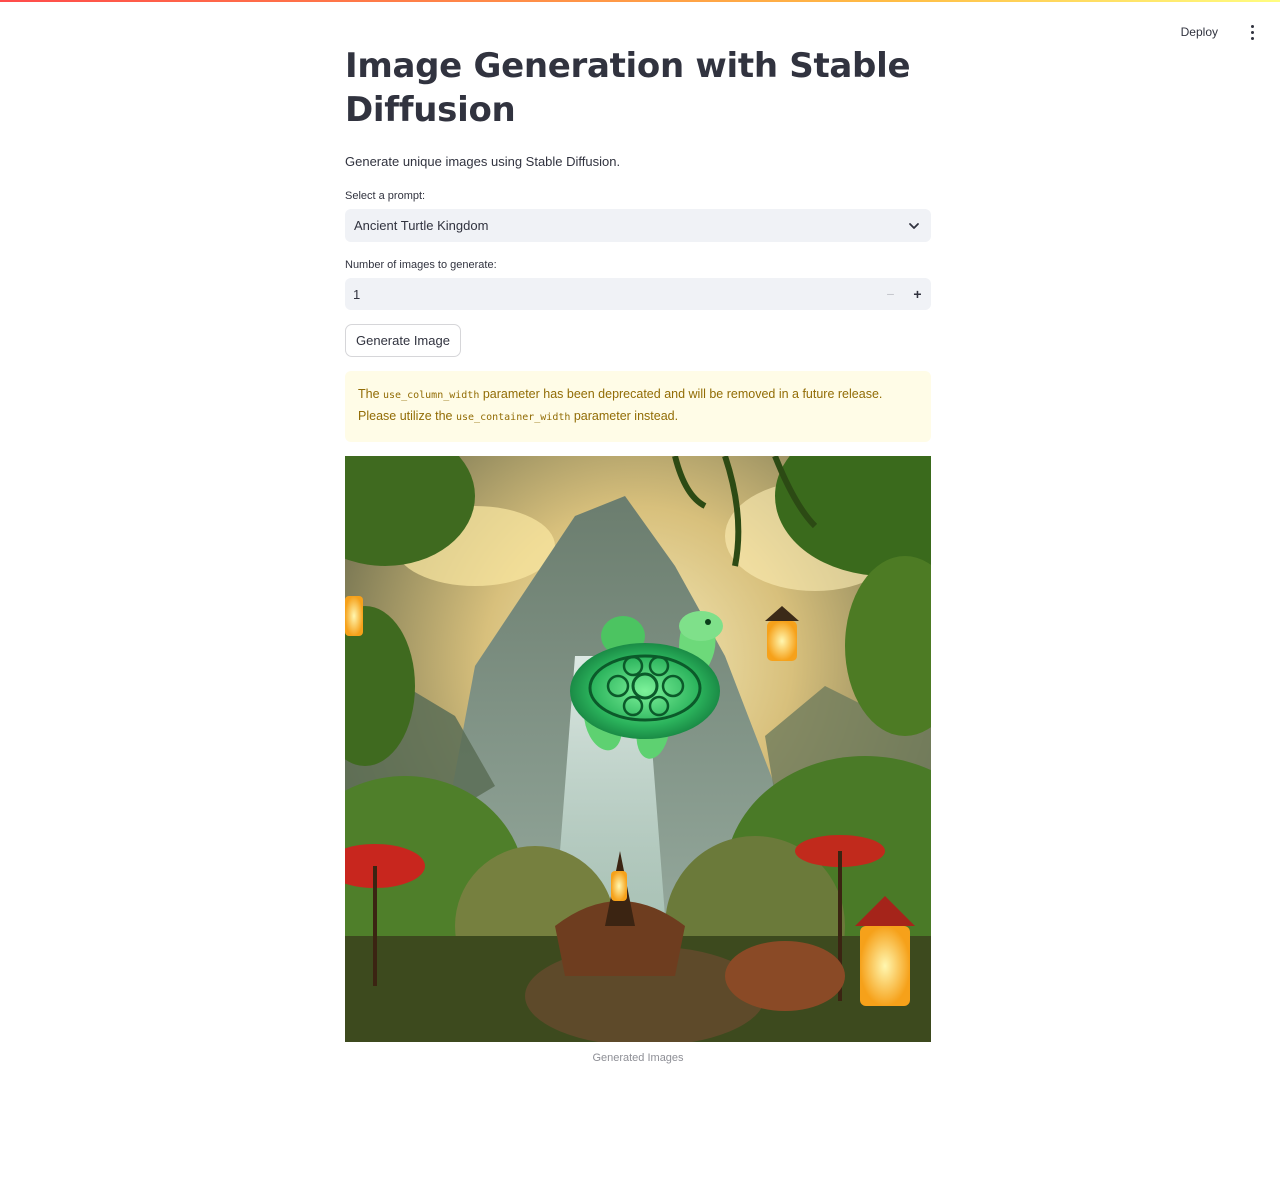 The width and height of the screenshot is (1280, 1194). Describe the element at coordinates (513, 417) in the screenshot. I see `warning-code-2: use_container_width` at that location.